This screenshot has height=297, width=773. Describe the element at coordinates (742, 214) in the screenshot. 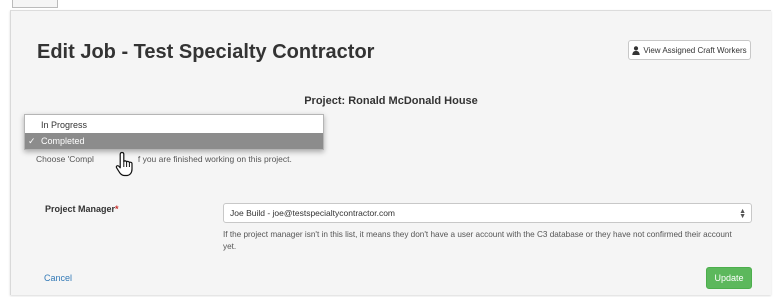

I see `select-arrows-icon: ▲▼` at that location.